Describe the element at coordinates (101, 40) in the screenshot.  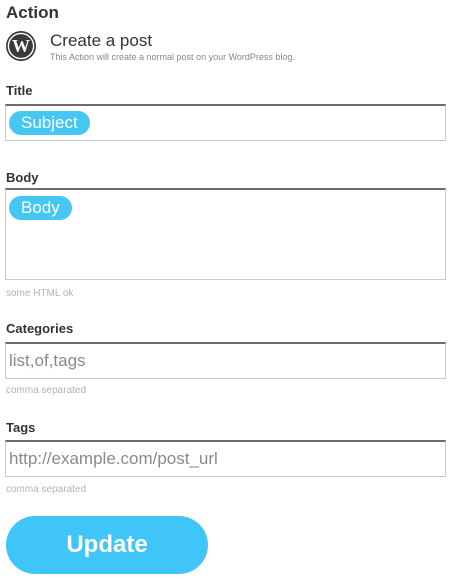
I see `action-title: Create a post` at that location.